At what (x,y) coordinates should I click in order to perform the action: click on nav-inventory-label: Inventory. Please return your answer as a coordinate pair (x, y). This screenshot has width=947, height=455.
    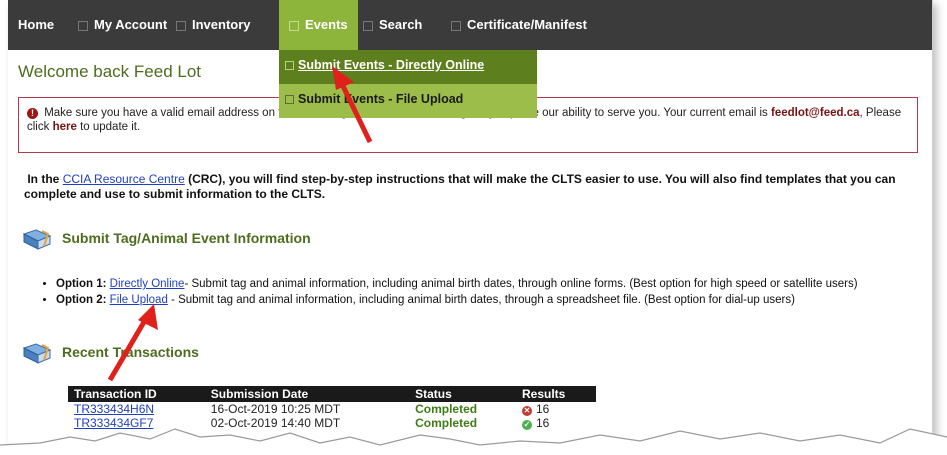
    Looking at the image, I should click on (221, 24).